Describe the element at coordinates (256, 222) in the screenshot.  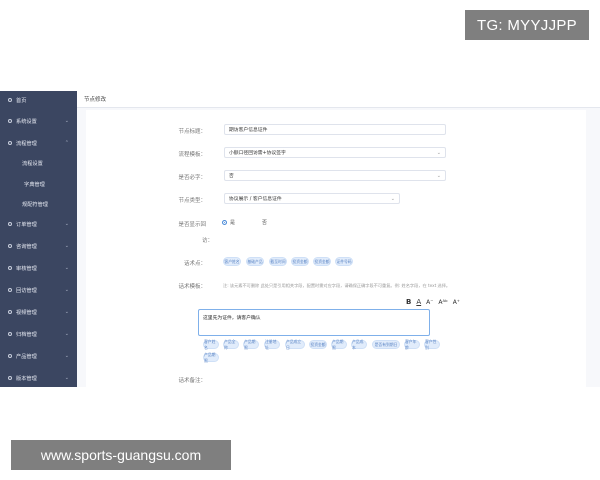
I see `radio-unchecked-icon` at that location.